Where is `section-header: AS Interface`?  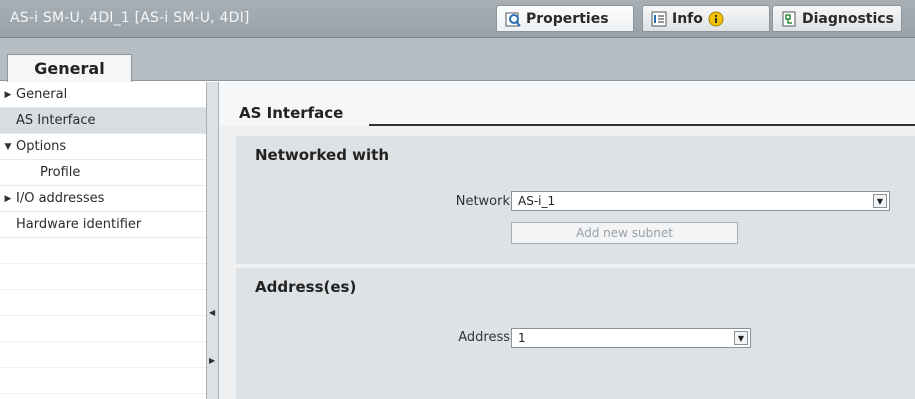 section-header: AS Interface is located at coordinates (567, 104).